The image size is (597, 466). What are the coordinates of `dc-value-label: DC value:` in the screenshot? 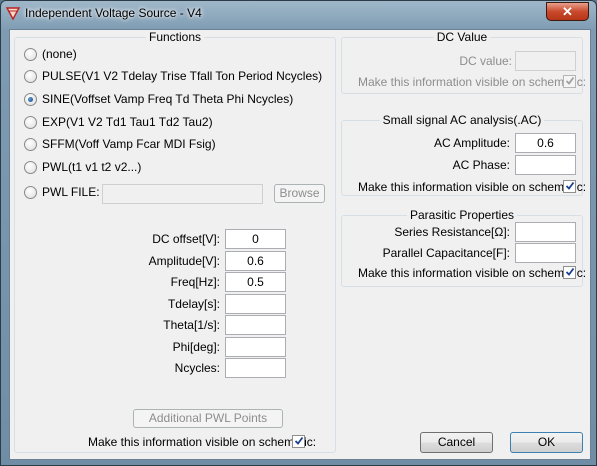 It's located at (485, 61).